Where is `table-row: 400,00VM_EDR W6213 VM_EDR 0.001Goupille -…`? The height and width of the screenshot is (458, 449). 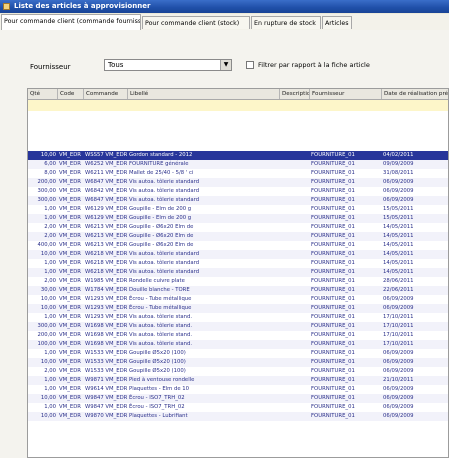
table-row: 400,00VM_EDR W6213 VM_EDR 0.001Goupille -… is located at coordinates (238, 245).